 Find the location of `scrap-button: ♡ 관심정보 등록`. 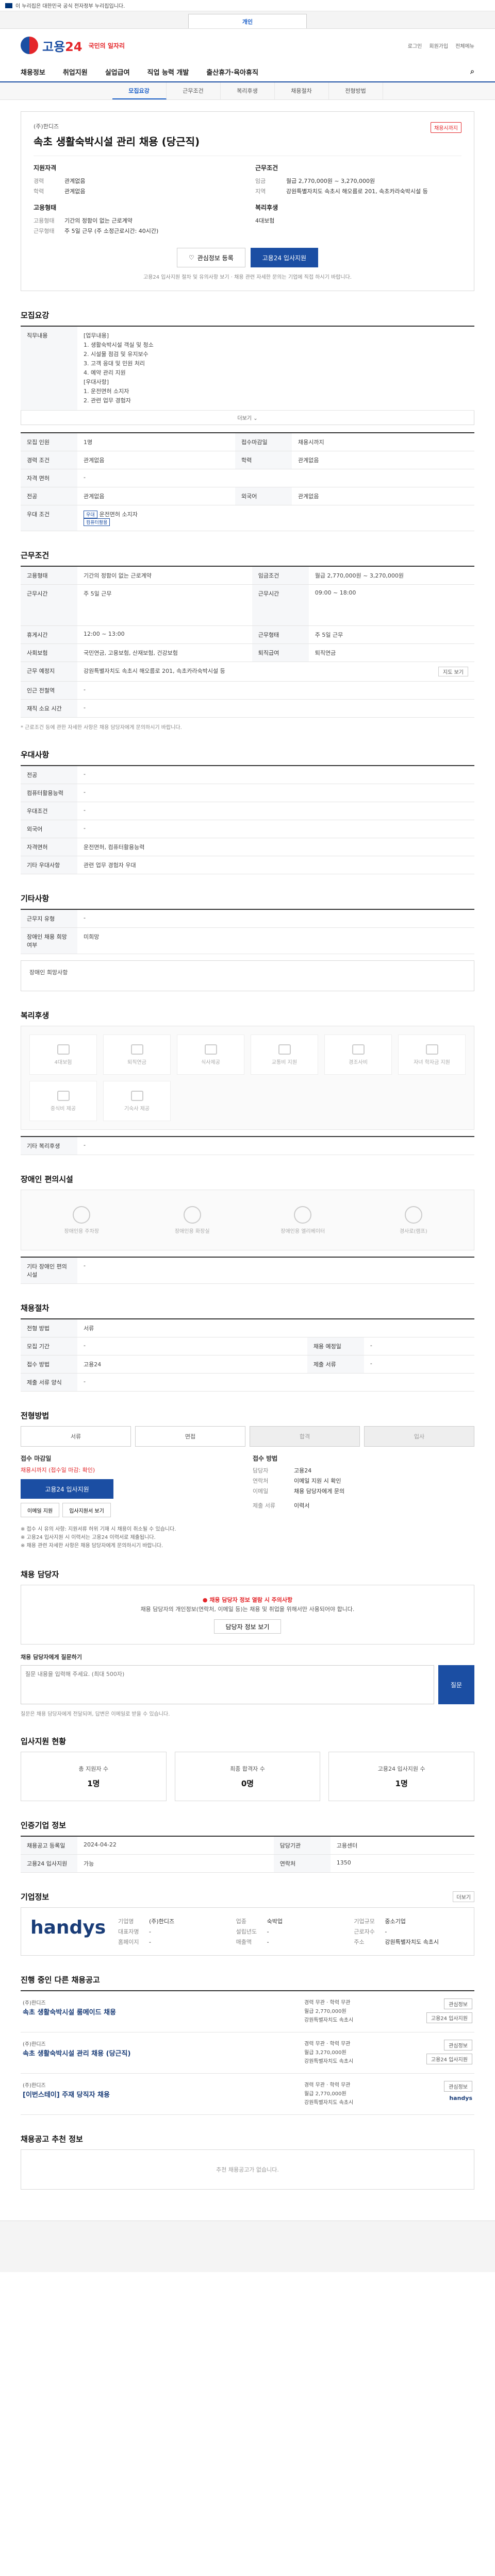

scrap-button: ♡ 관심정보 등록 is located at coordinates (210, 257).